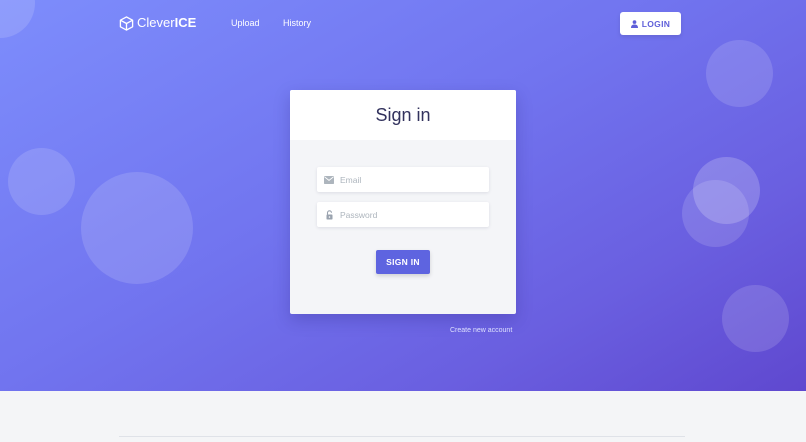  What do you see at coordinates (167, 22) in the screenshot?
I see `brand-name: CleverICE` at bounding box center [167, 22].